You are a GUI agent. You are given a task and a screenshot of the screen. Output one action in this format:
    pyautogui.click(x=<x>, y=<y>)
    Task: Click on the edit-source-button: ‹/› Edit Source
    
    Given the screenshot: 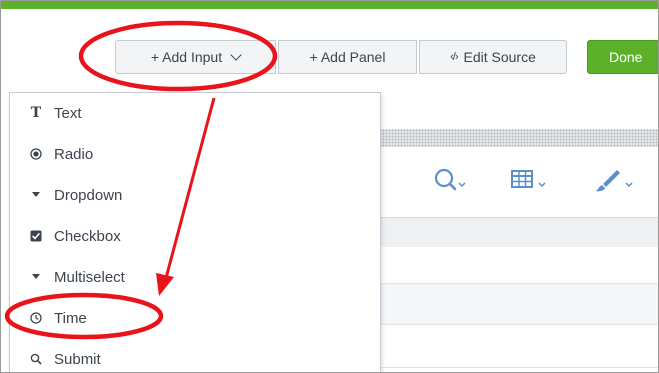 What is the action you would take?
    pyautogui.click(x=493, y=57)
    